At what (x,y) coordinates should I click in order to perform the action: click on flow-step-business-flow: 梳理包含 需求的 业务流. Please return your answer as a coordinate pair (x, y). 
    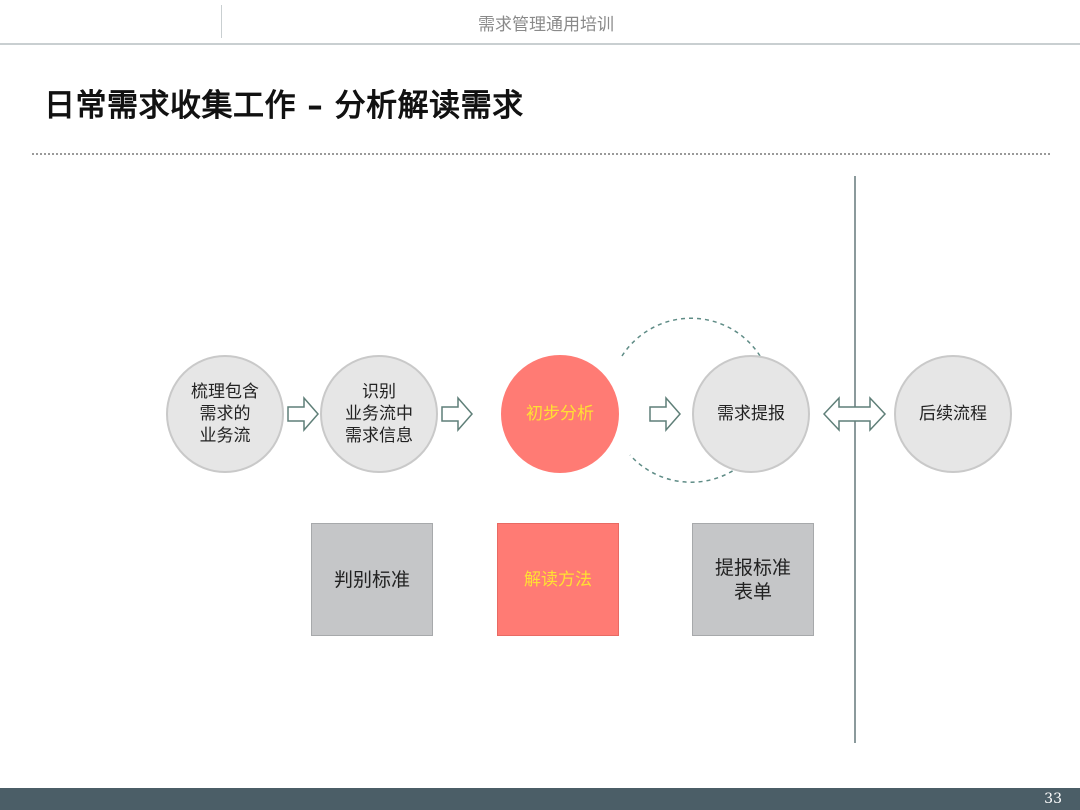
    Looking at the image, I should click on (225, 414).